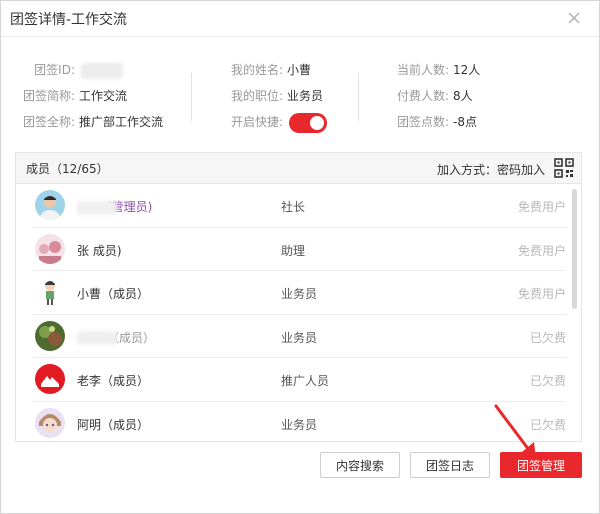  I want to click on member-list-scrollbar, so click(574, 249).